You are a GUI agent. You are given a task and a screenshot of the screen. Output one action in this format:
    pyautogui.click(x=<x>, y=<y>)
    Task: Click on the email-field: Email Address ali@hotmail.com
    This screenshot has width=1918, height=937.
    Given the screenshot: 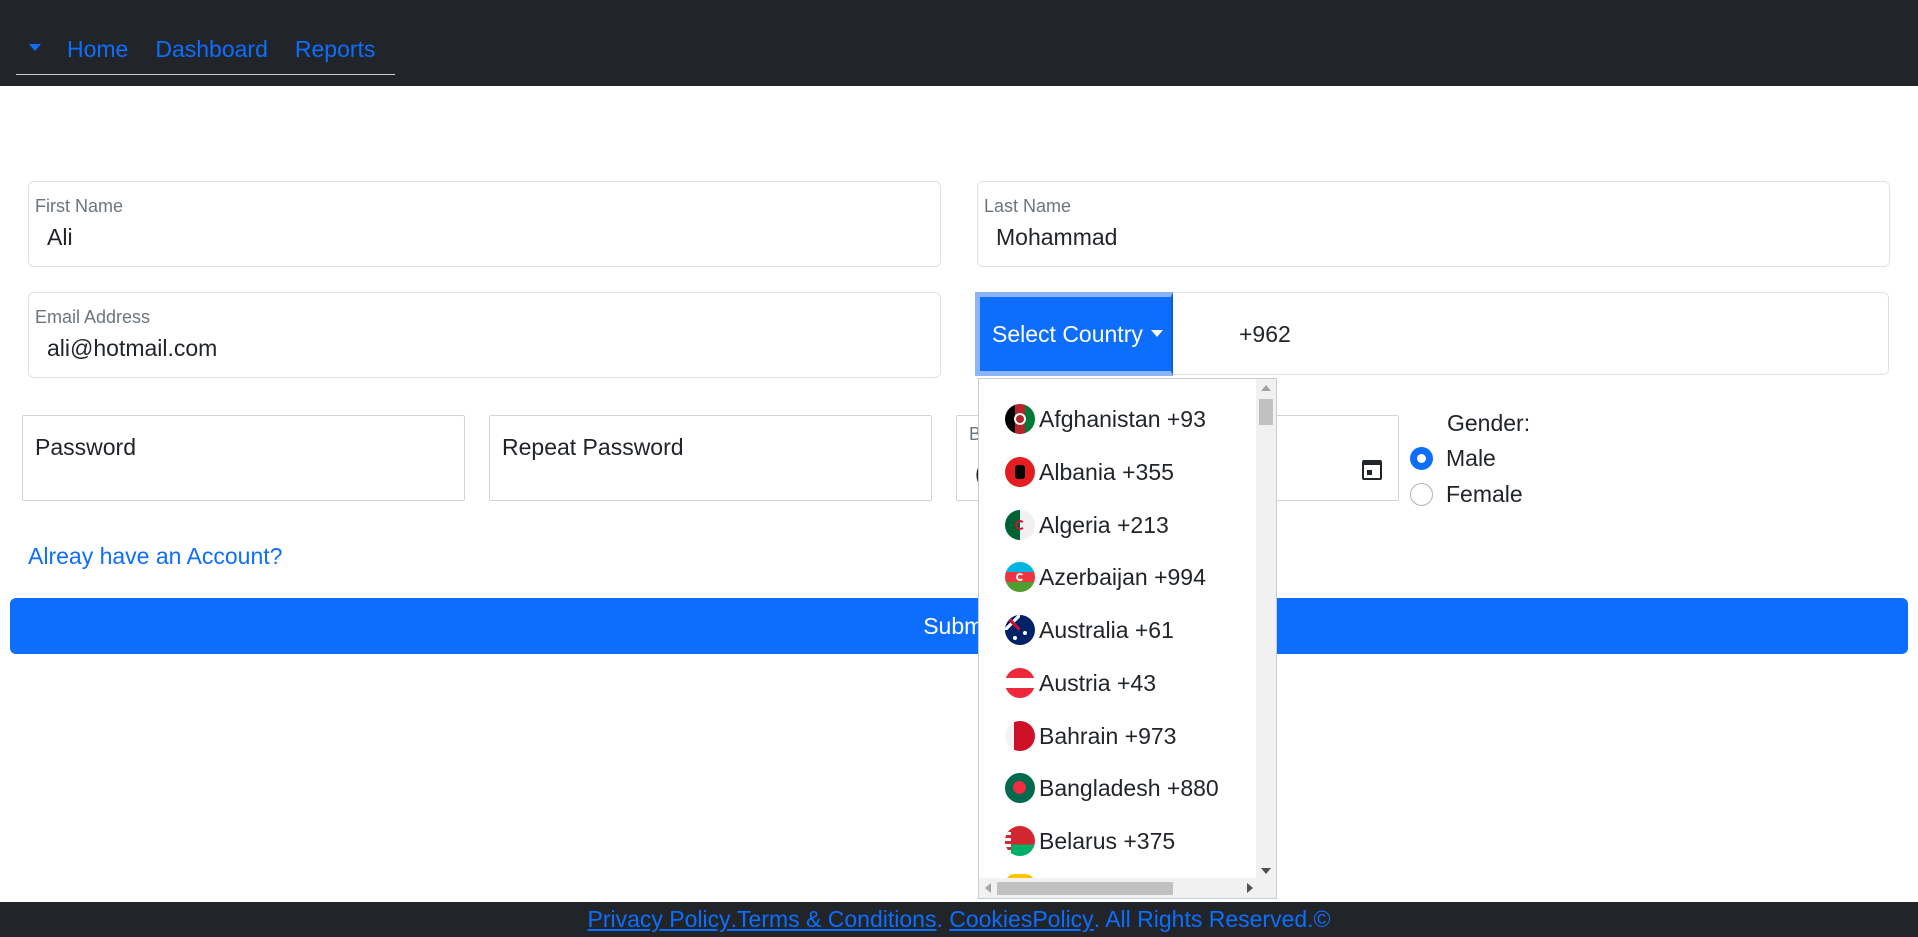 What is the action you would take?
    pyautogui.click(x=484, y=335)
    